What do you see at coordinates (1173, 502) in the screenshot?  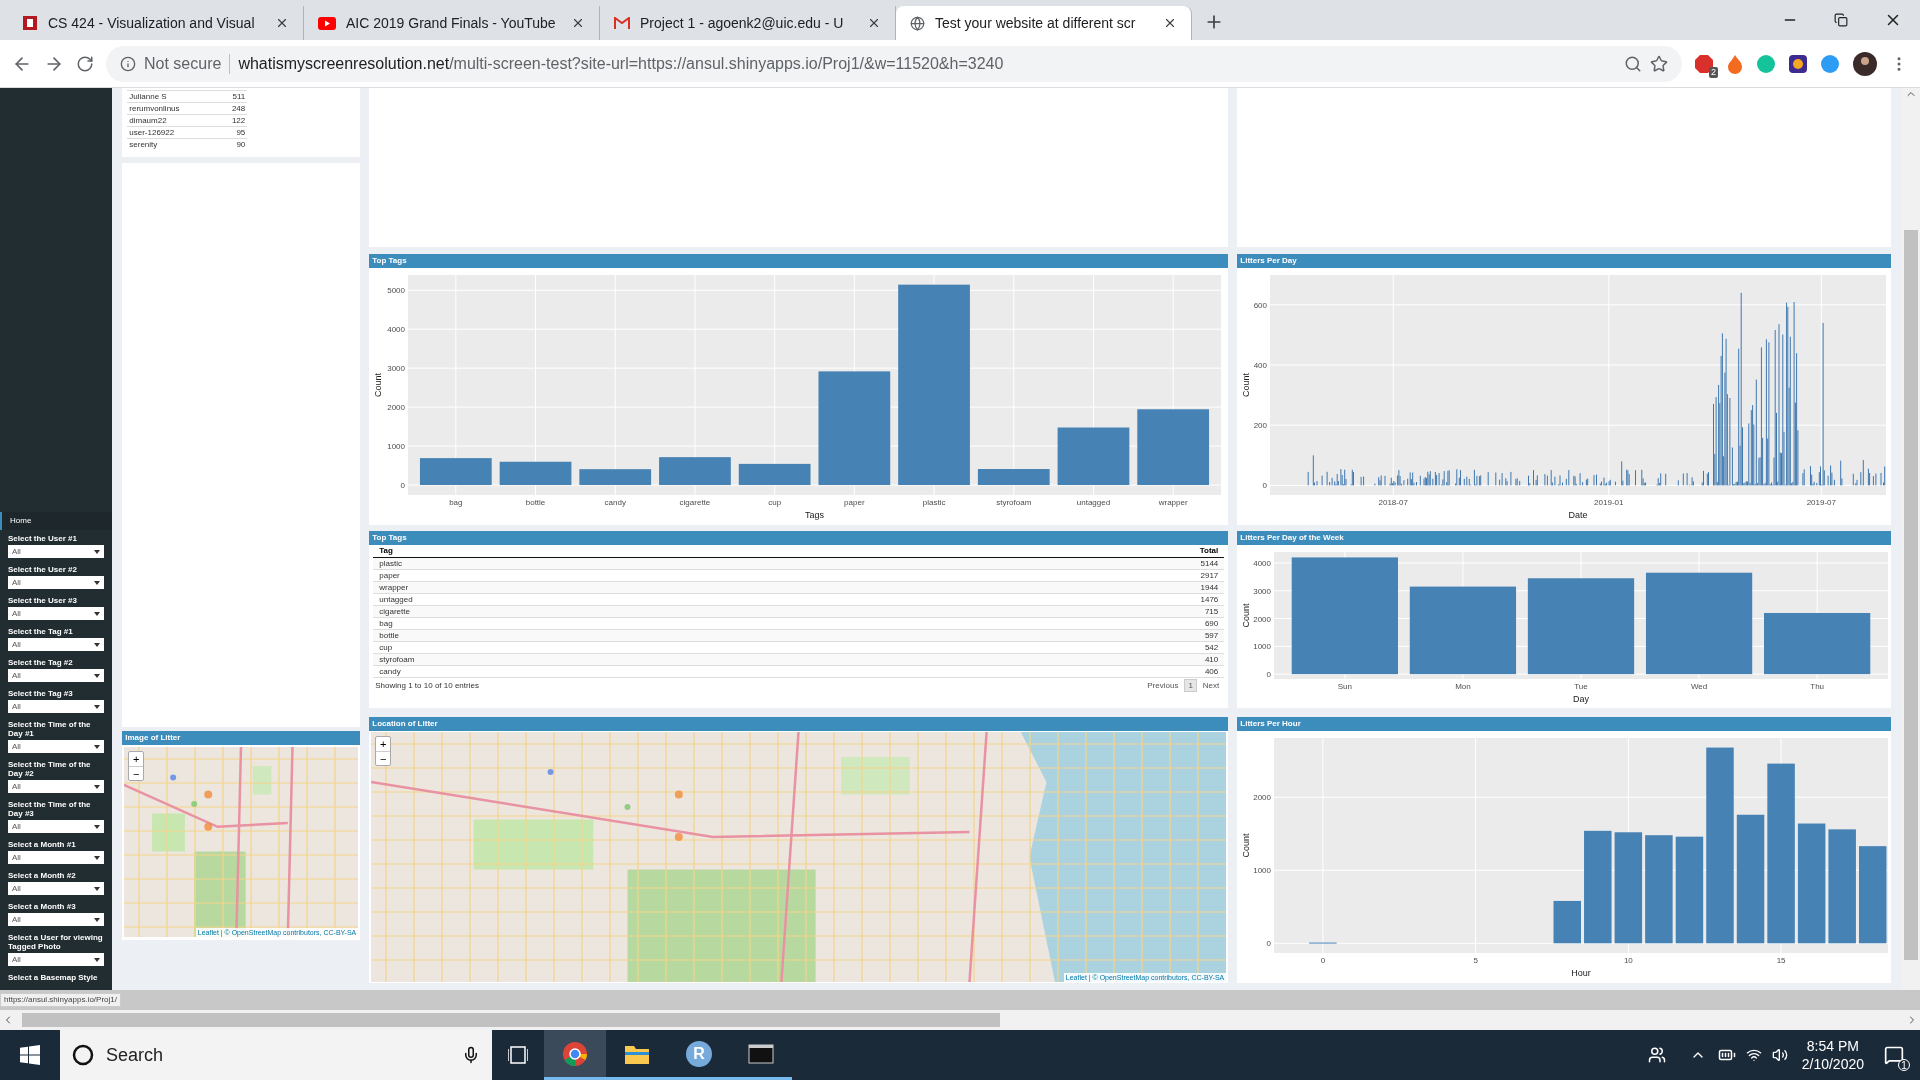 I see `axis-tick-label: wrapper` at bounding box center [1173, 502].